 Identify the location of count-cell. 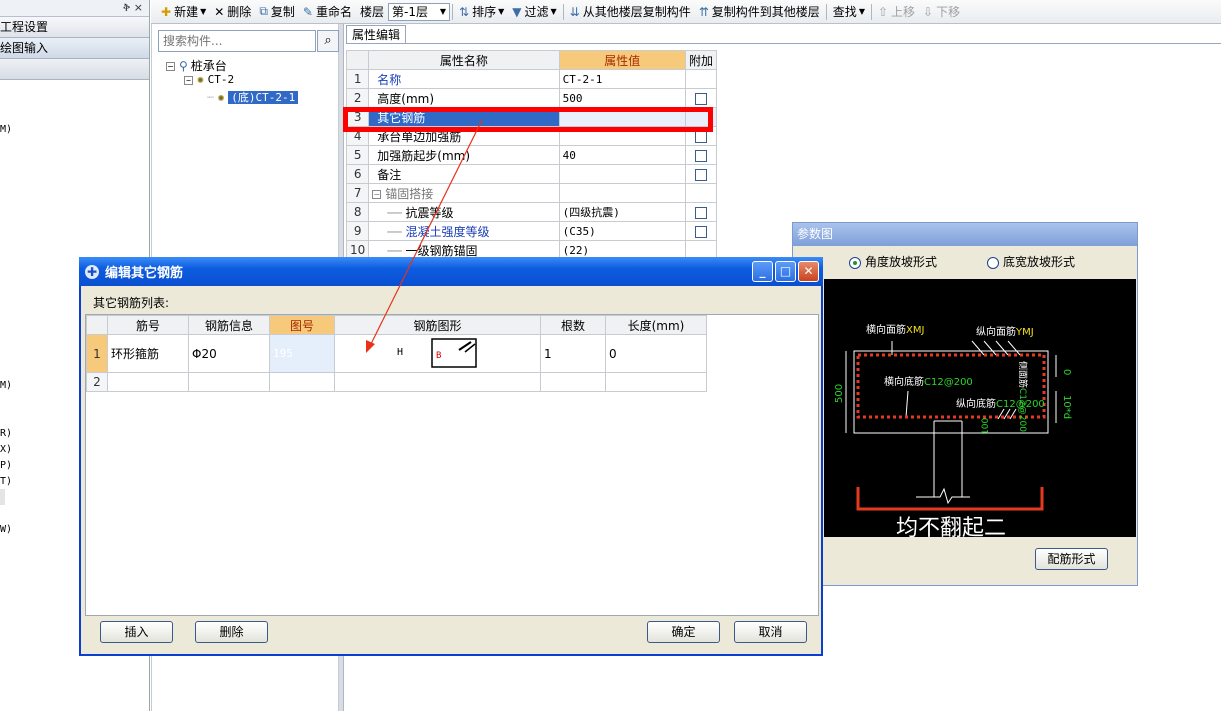
(573, 382).